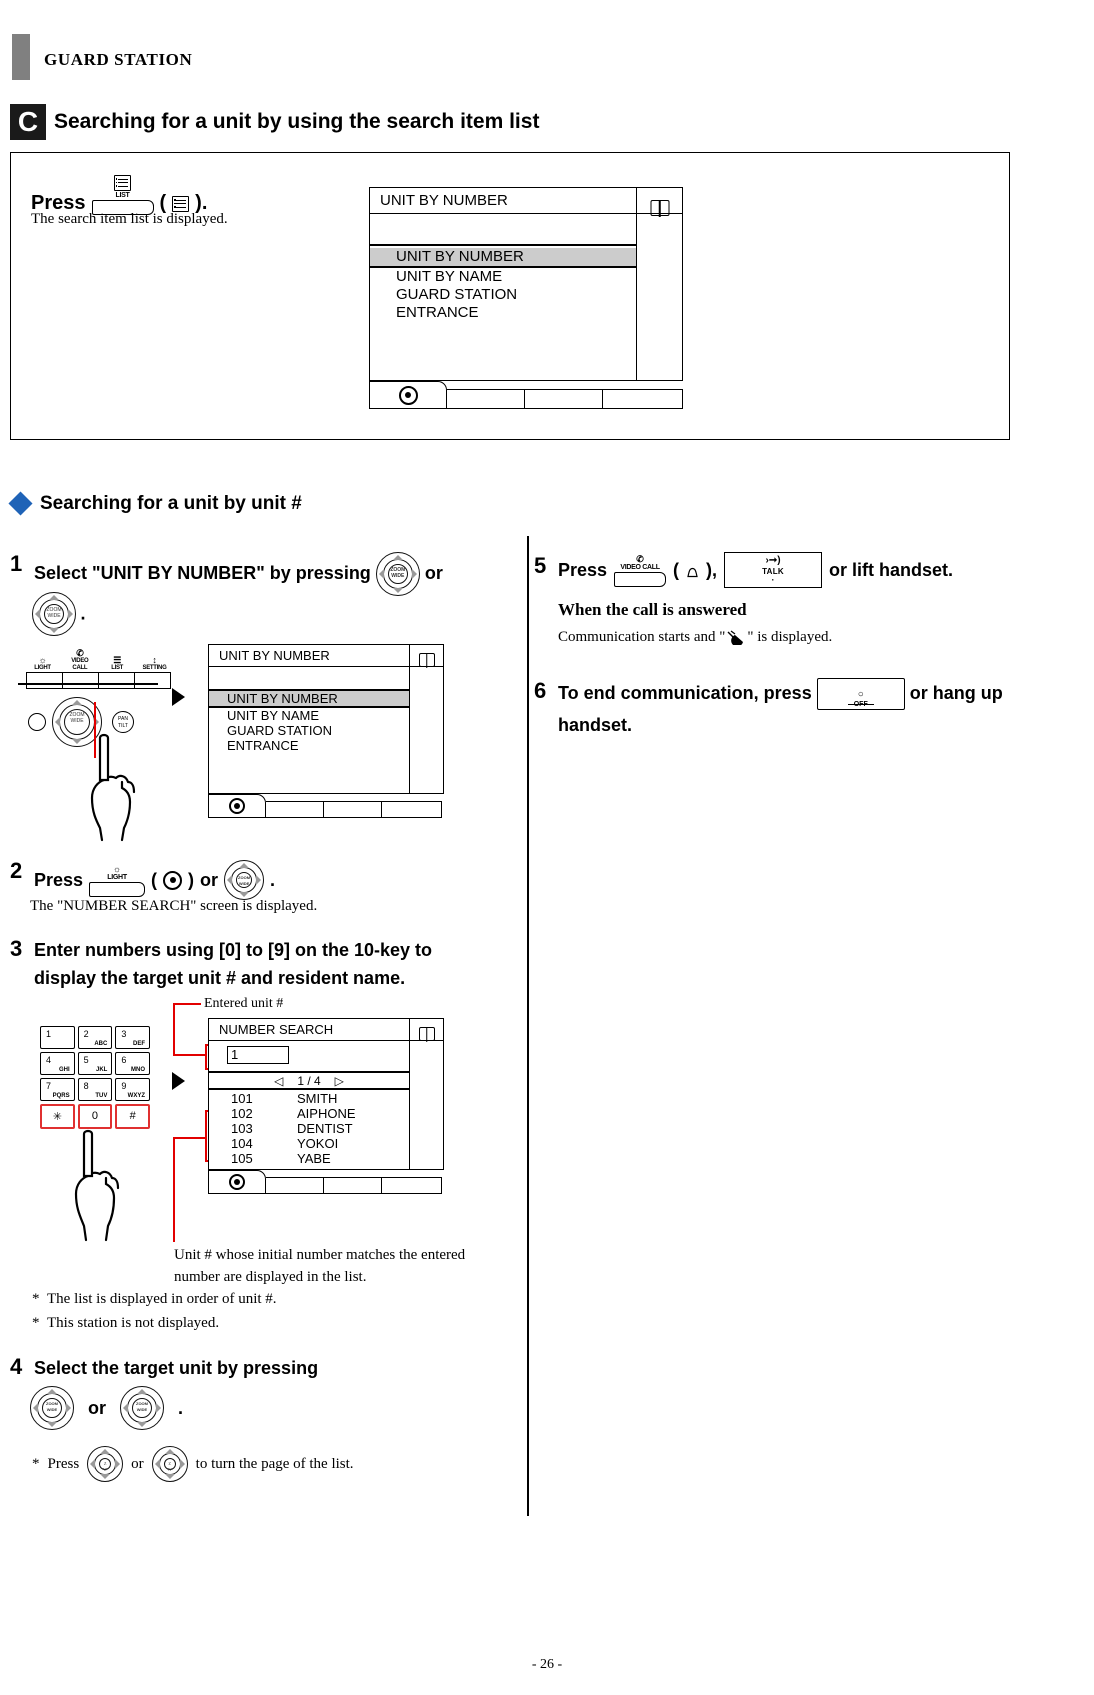  What do you see at coordinates (16, 948) in the screenshot?
I see `step-3-number: 3` at bounding box center [16, 948].